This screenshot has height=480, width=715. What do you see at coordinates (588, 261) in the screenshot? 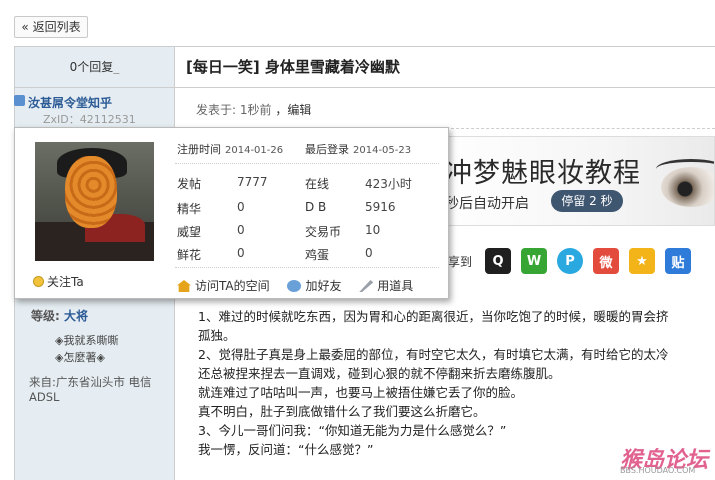
I see `share-icons: Q W P 微 ★ 贴` at bounding box center [588, 261].